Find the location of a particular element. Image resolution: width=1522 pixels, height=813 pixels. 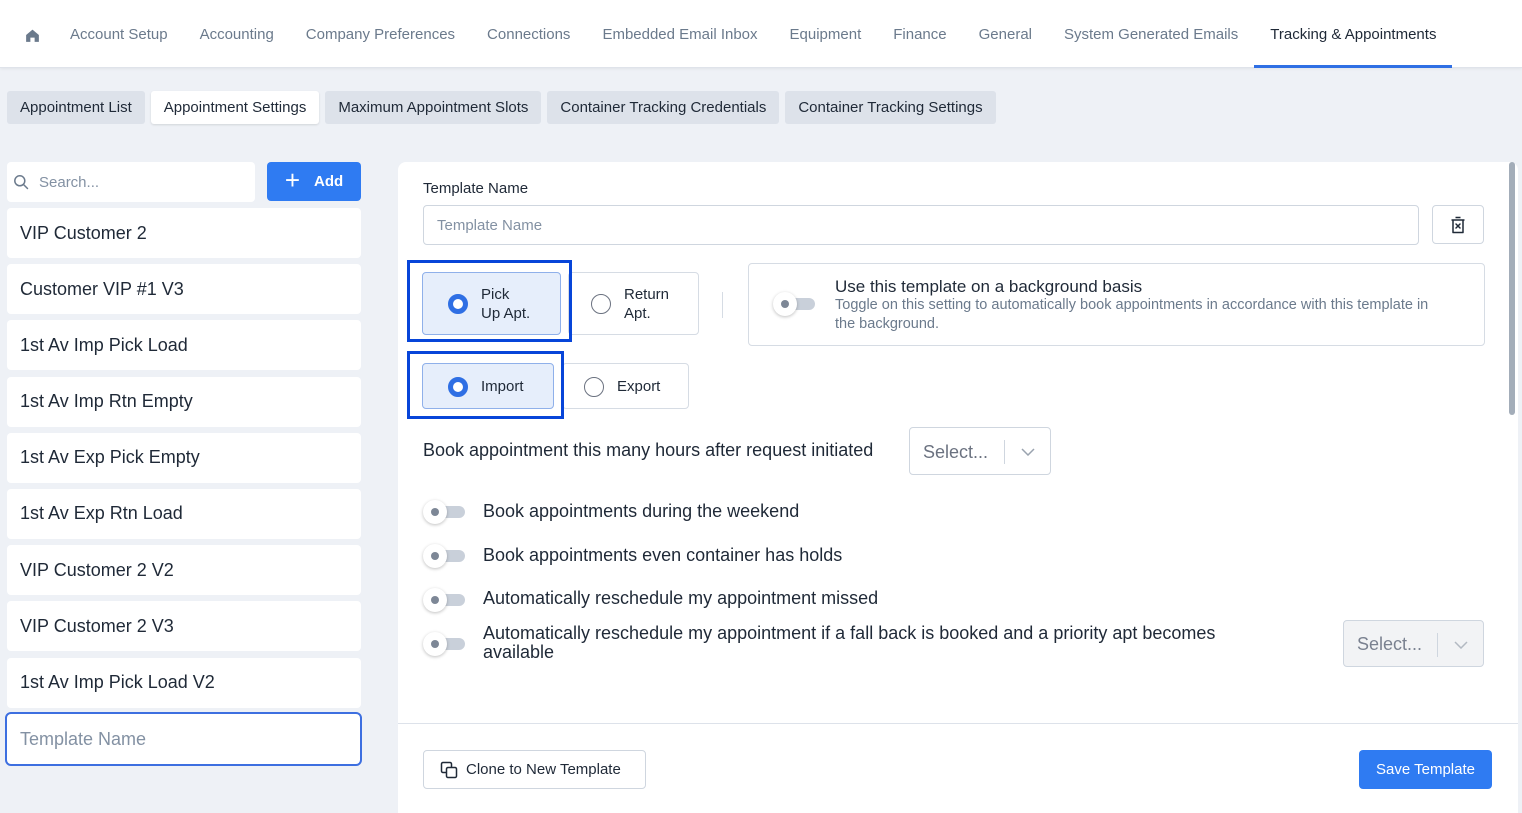

new-template-name-input is located at coordinates (183, 739).